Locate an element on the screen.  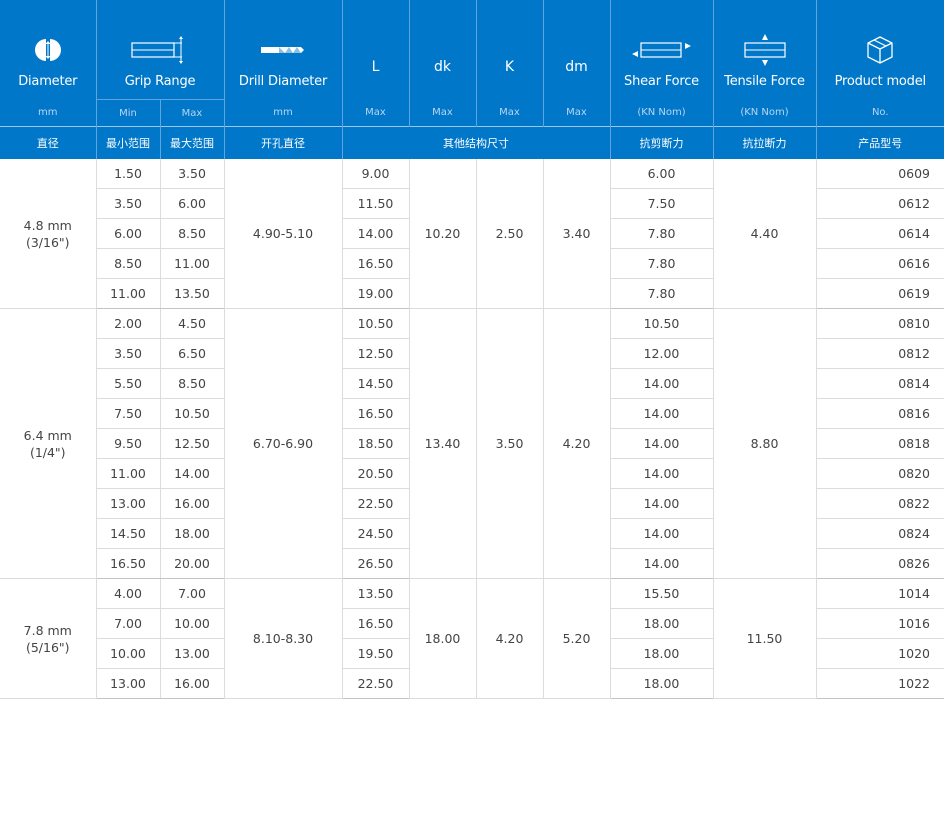
l-cell: 24.50 is located at coordinates (375, 533).